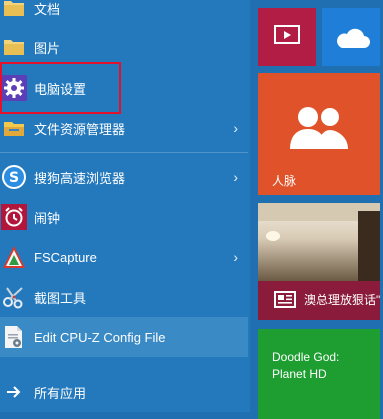 The image size is (383, 419). I want to click on alarm-clock-icon, so click(14, 217).